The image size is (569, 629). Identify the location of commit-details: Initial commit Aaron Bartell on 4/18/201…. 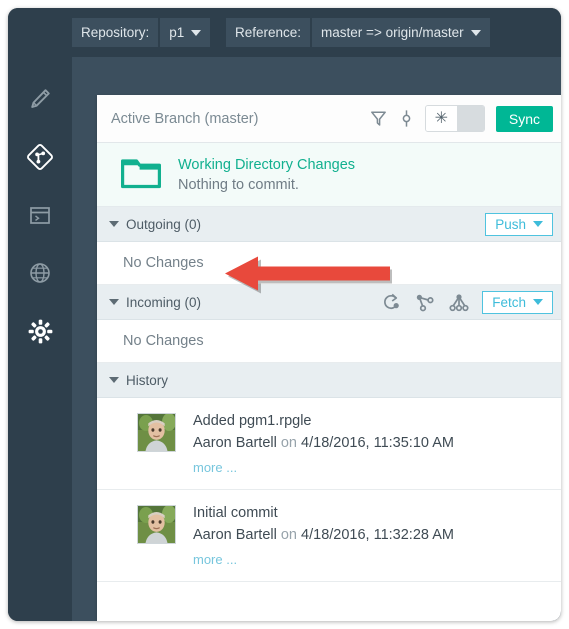
(323, 536).